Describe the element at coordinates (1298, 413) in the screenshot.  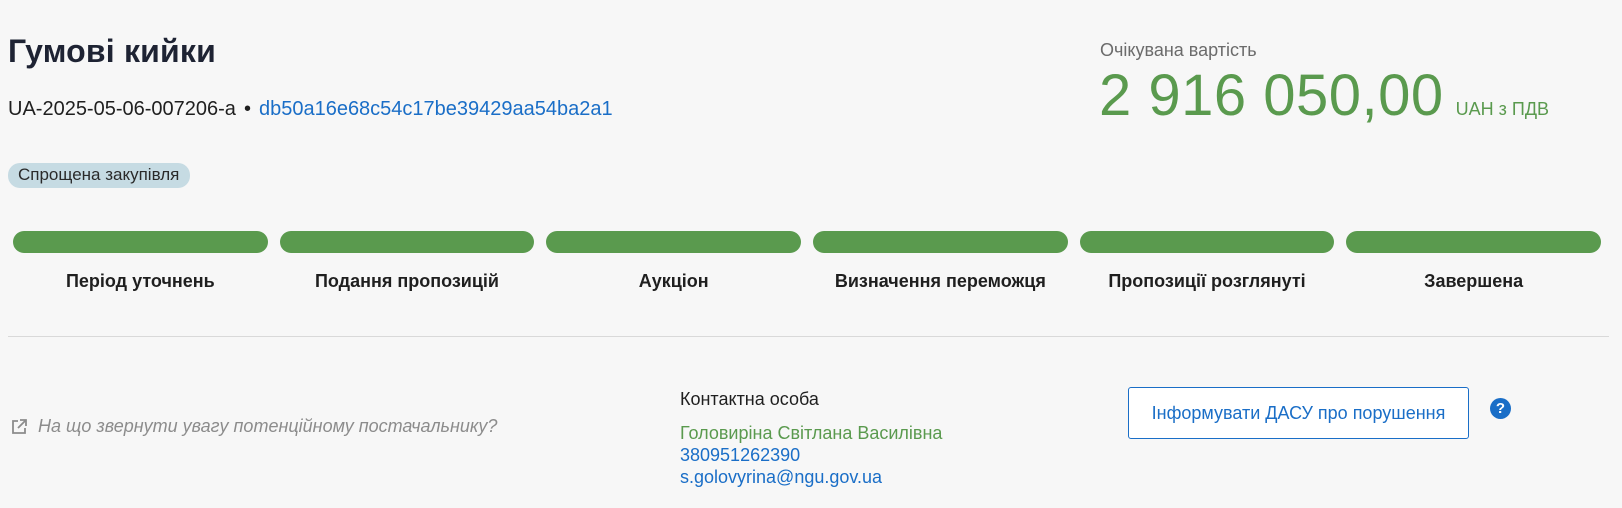
I see `report-violation-button: Інформувати ДАСУ про порушення` at that location.